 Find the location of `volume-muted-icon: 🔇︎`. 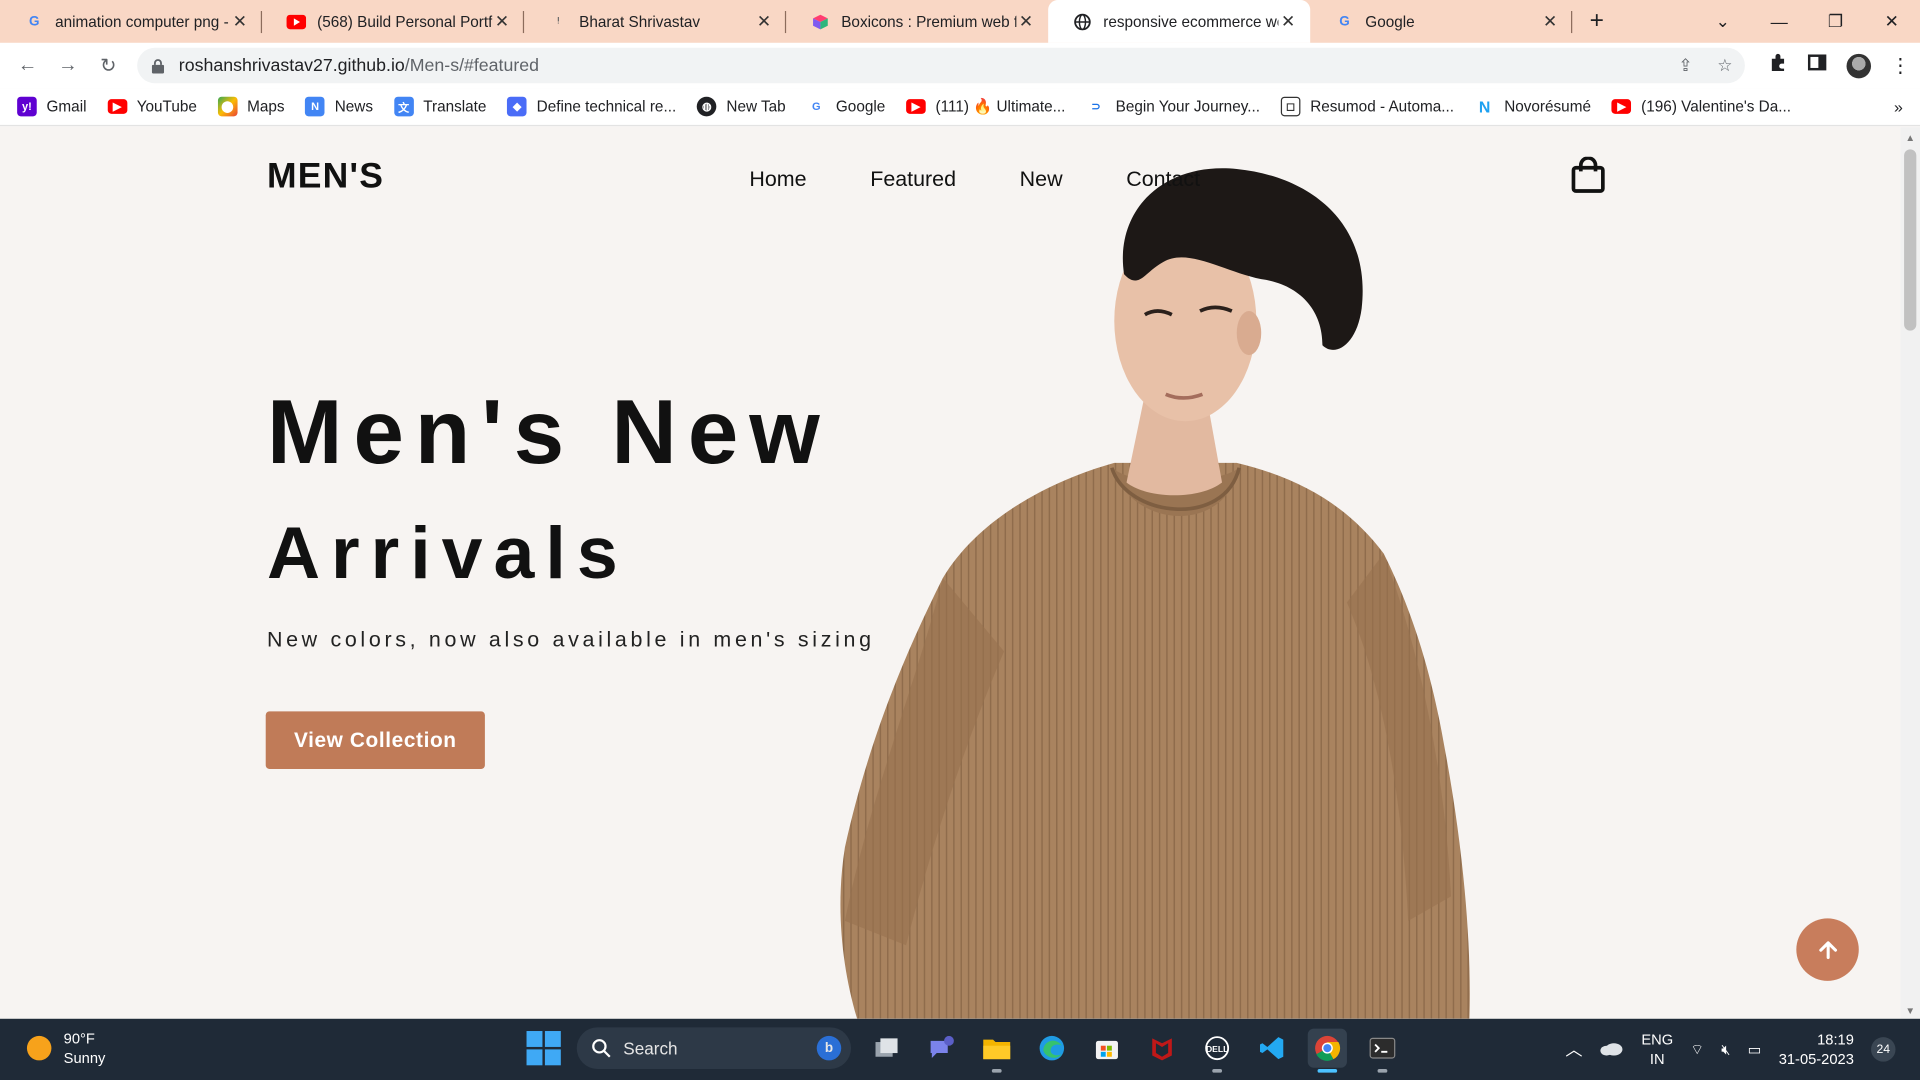

volume-muted-icon: 🔇︎ is located at coordinates (1725, 1049).